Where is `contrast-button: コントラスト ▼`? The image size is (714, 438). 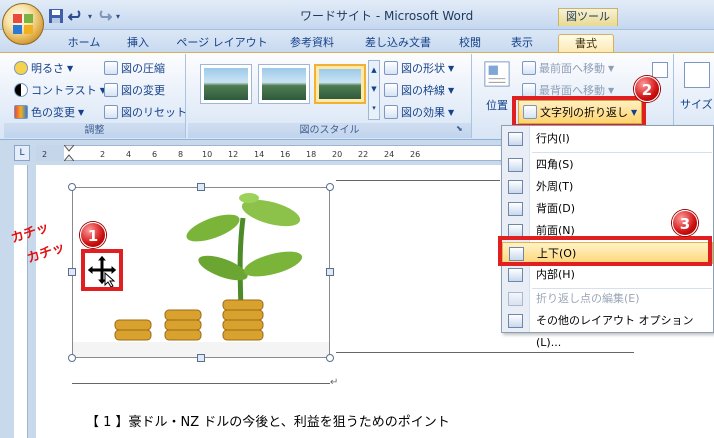 contrast-button: コントラスト ▼ is located at coordinates (60, 90).